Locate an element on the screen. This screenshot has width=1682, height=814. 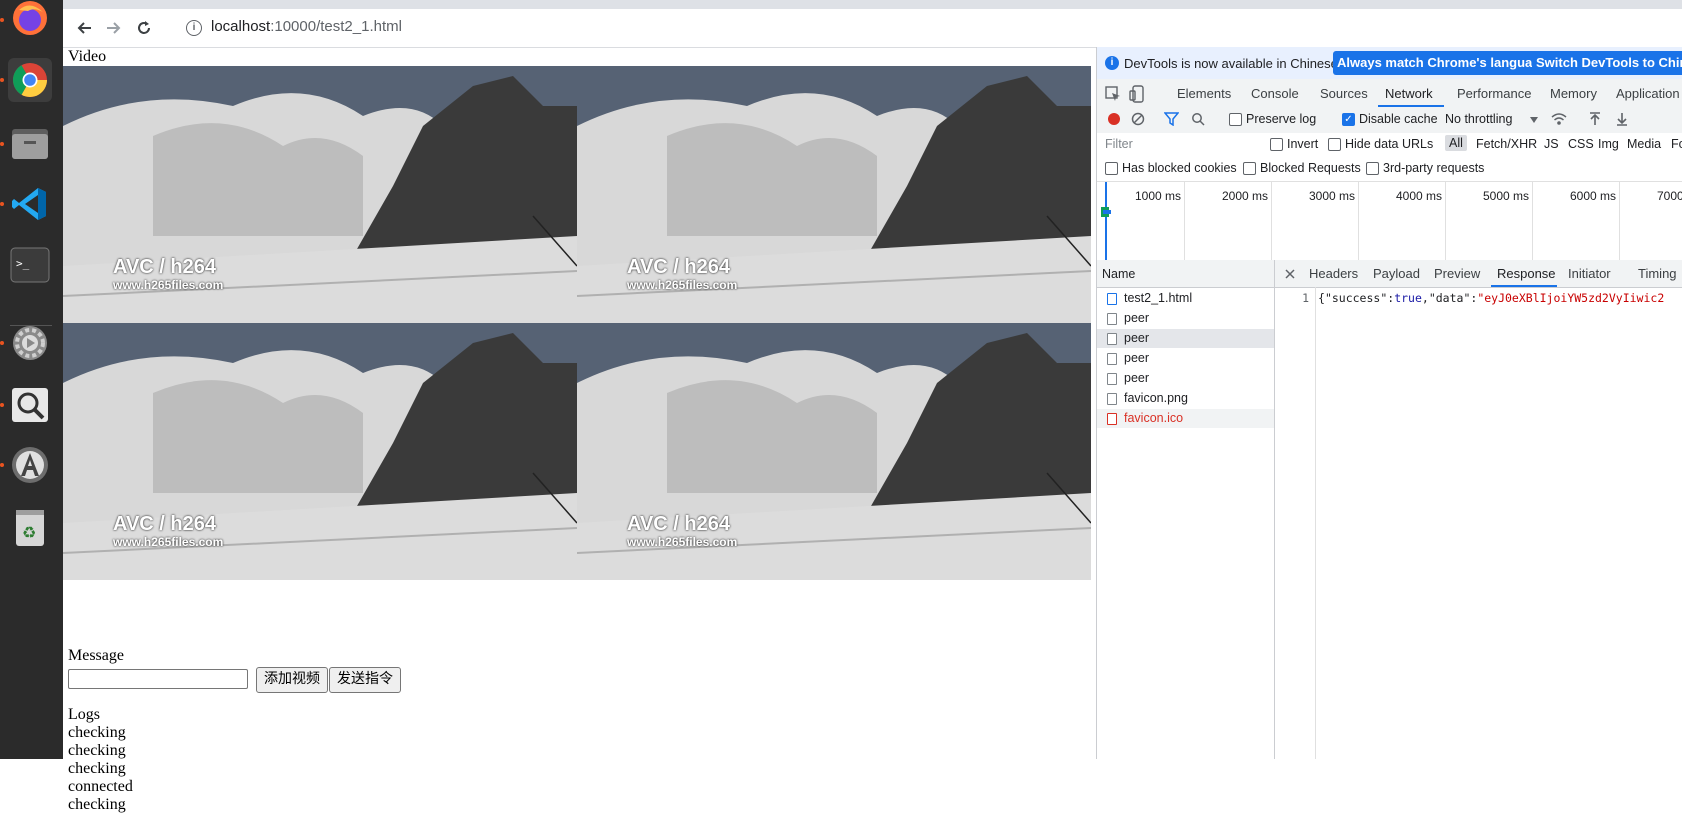
throttling-select: No throttling is located at coordinates (1478, 119).